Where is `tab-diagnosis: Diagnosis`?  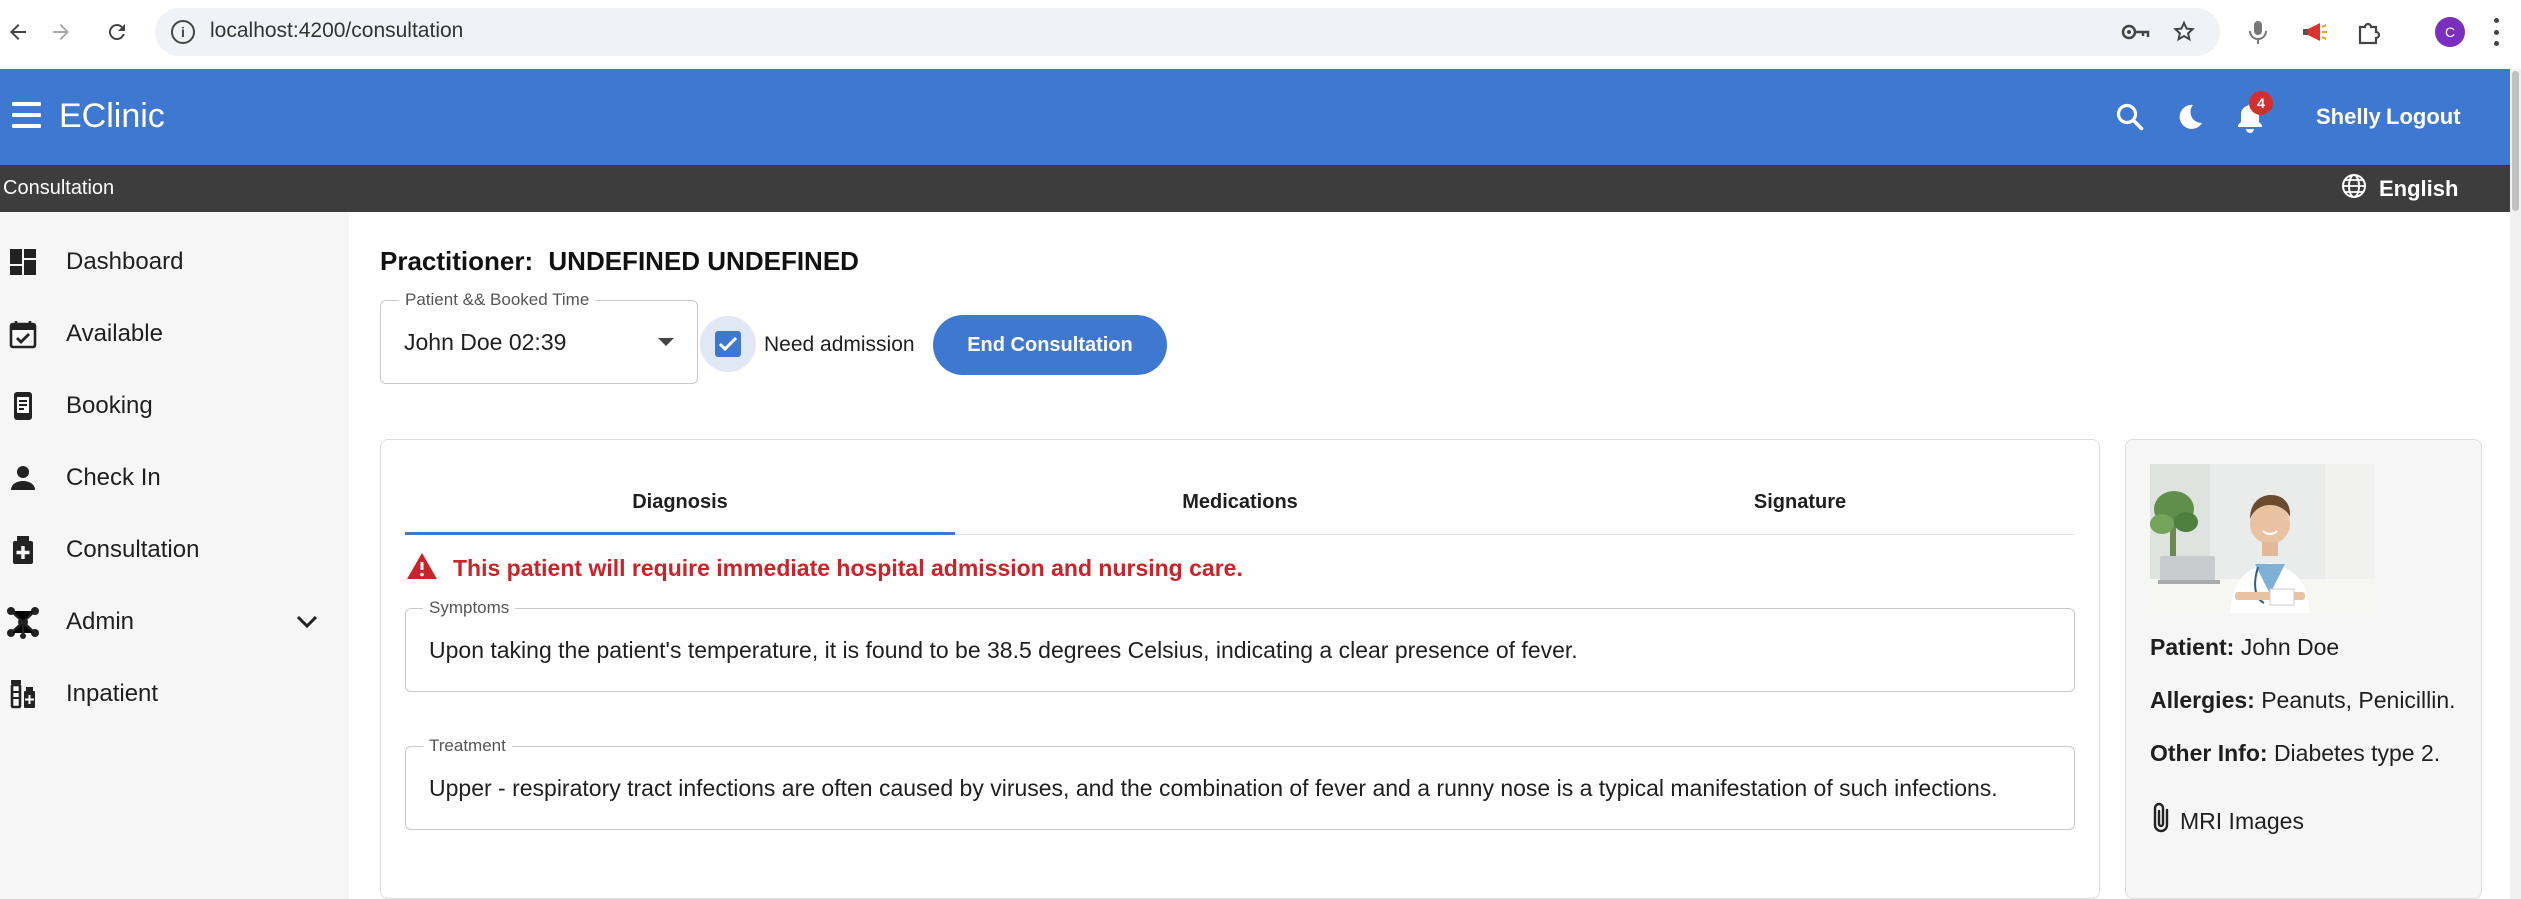
tab-diagnosis: Diagnosis is located at coordinates (680, 502).